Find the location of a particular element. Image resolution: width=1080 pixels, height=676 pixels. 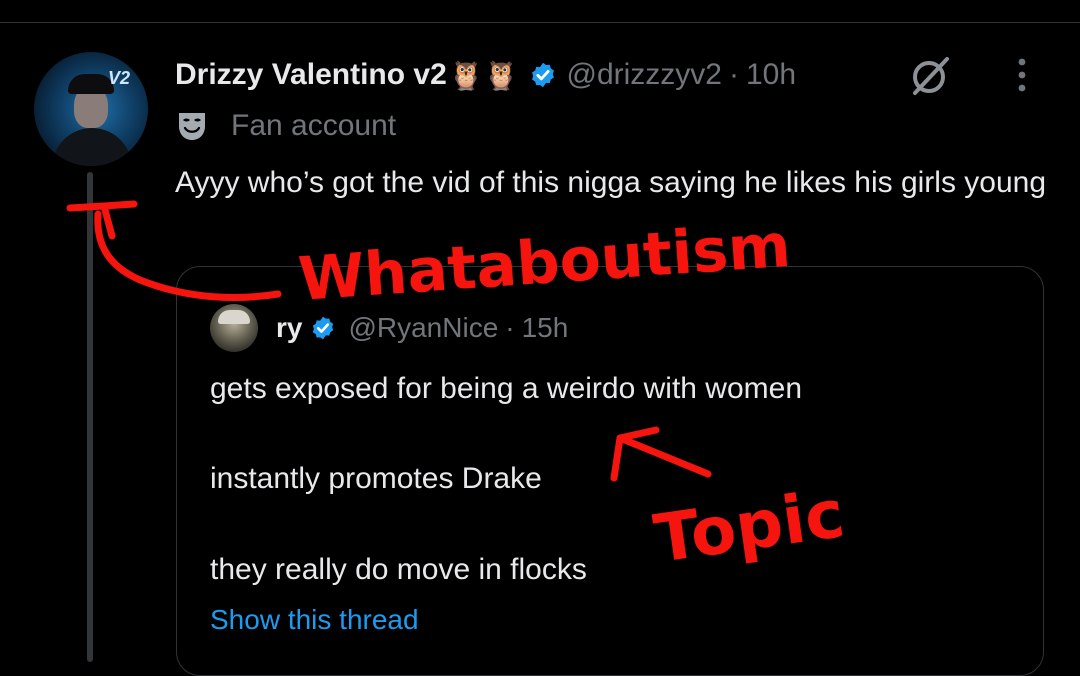

quoted-author-name: ry is located at coordinates (289, 328).